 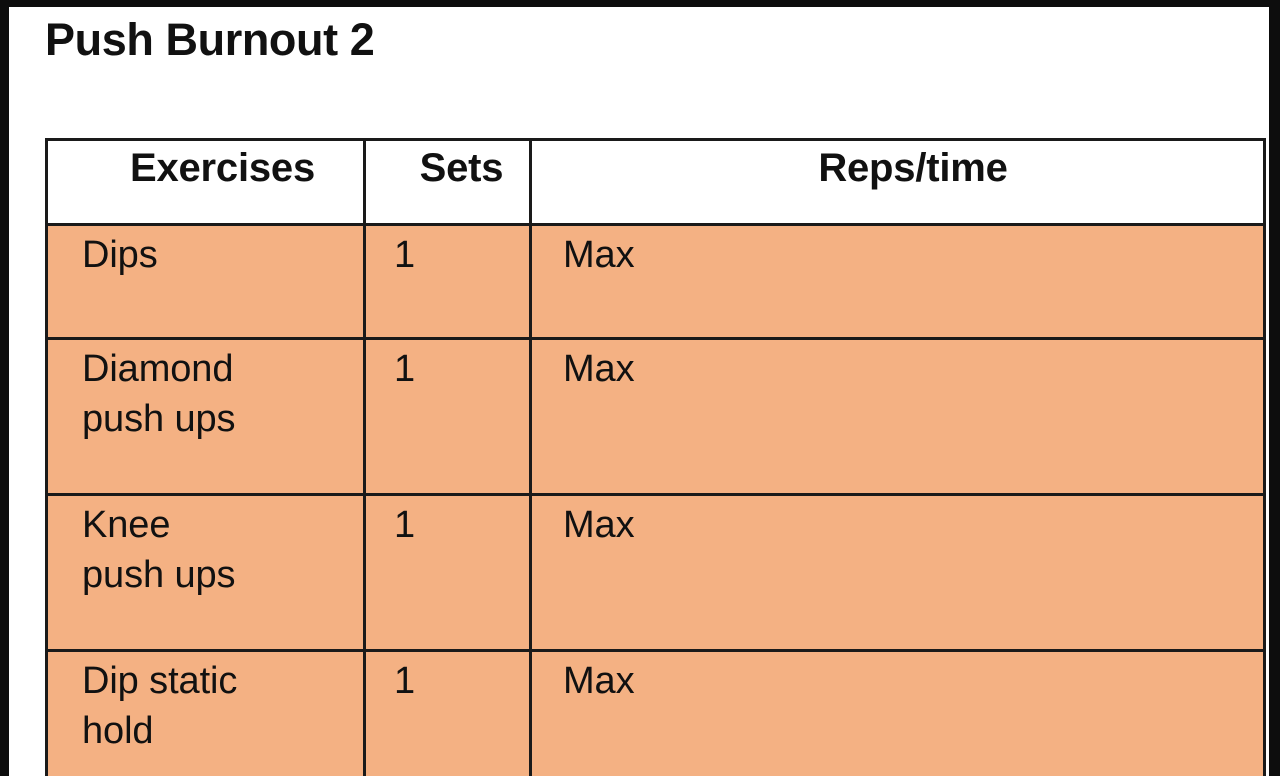 I want to click on table-row: Dips 1 Max, so click(x=655, y=281).